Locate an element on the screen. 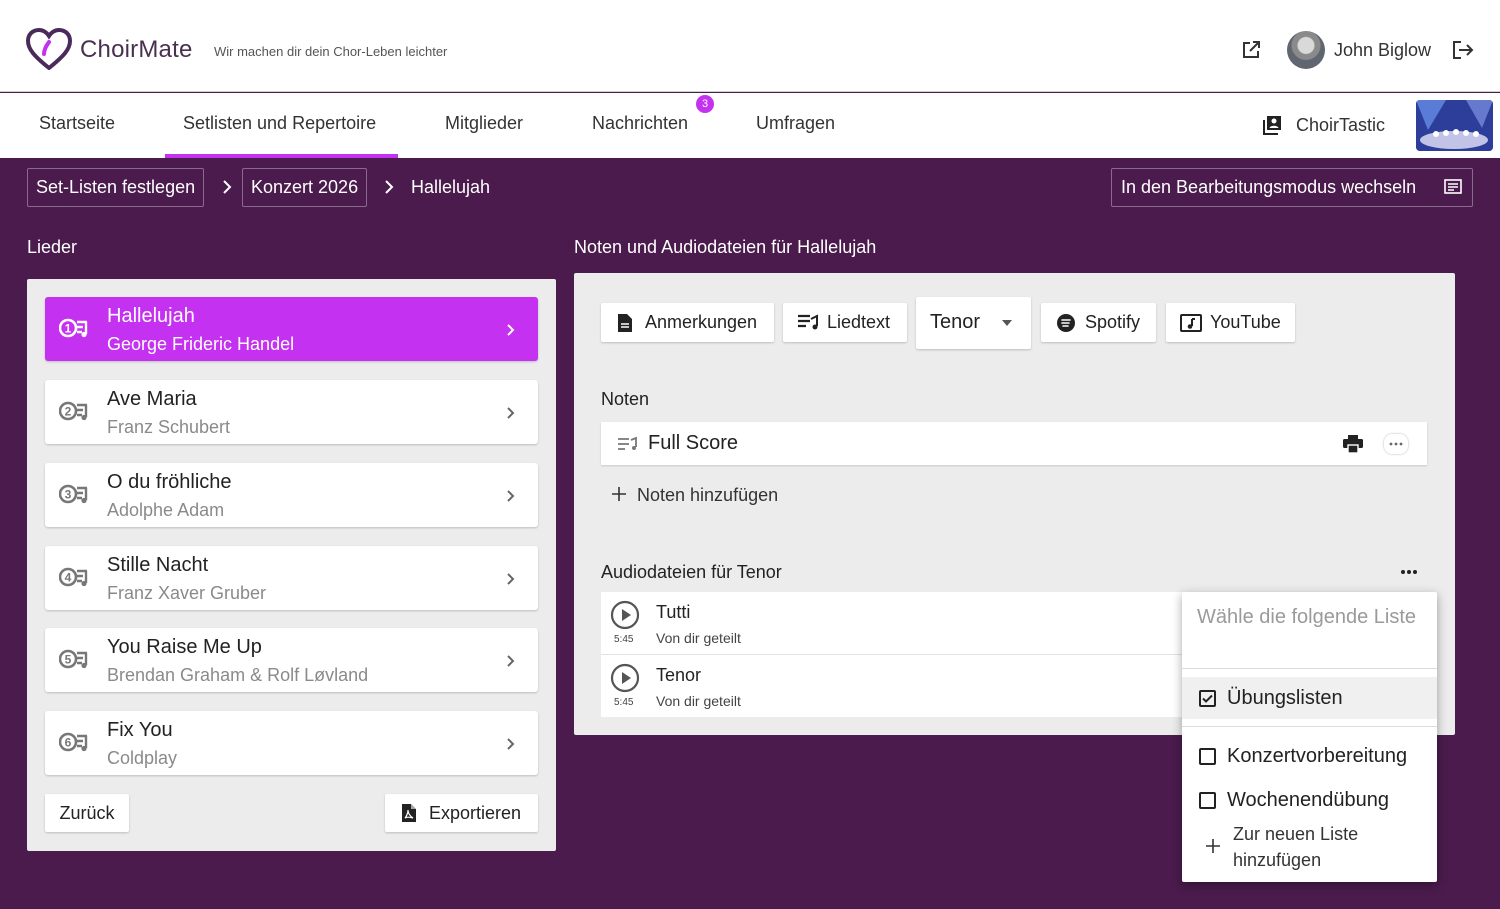 The image size is (1500, 909). song-item-o-du-froehliche: 3 O du fröhliche Adolphe Adam is located at coordinates (291, 495).